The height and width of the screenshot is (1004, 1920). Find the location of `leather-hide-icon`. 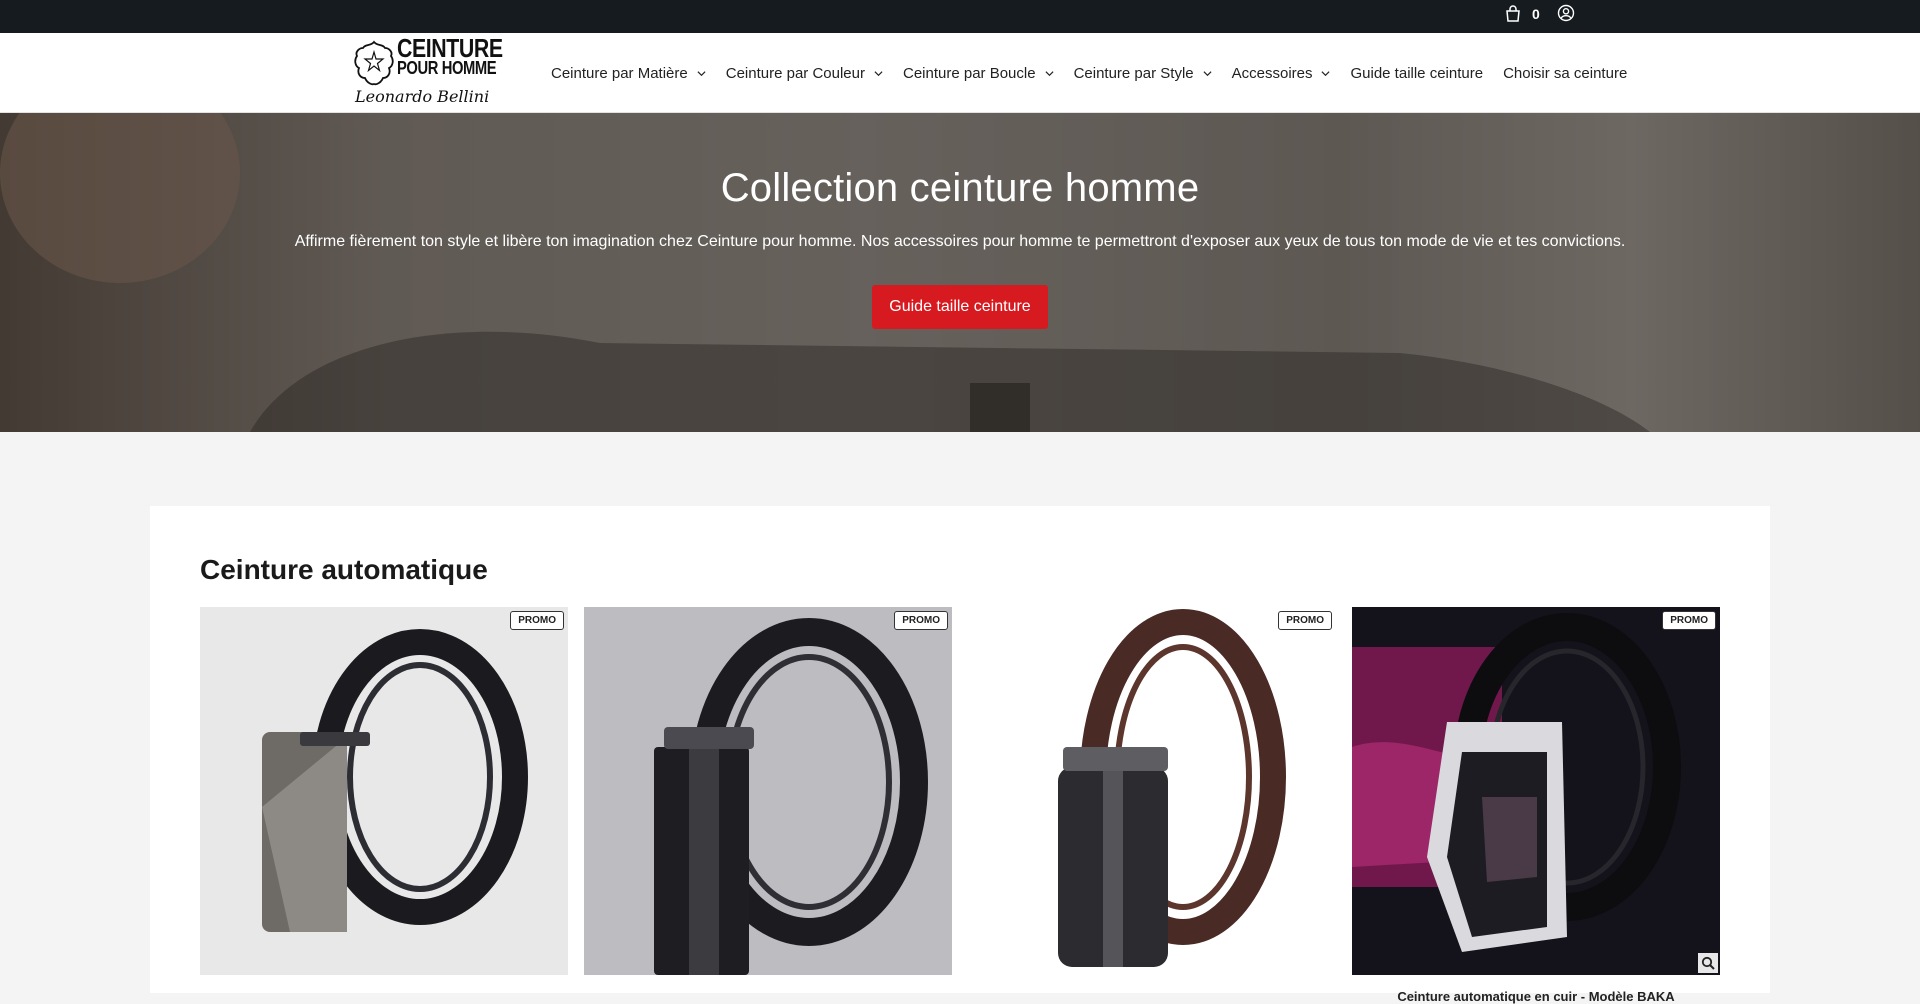

leather-hide-icon is located at coordinates (374, 63).